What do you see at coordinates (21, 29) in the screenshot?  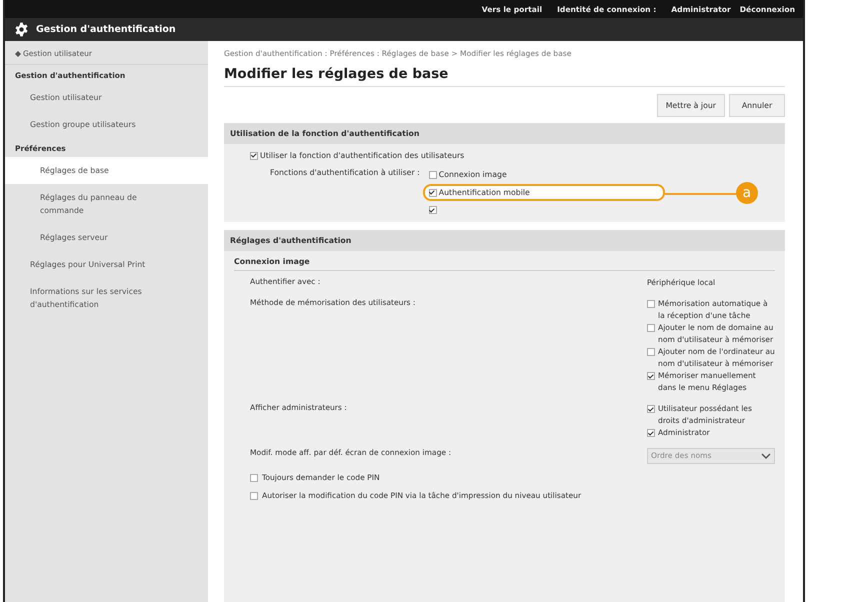 I see `gear-icon` at bounding box center [21, 29].